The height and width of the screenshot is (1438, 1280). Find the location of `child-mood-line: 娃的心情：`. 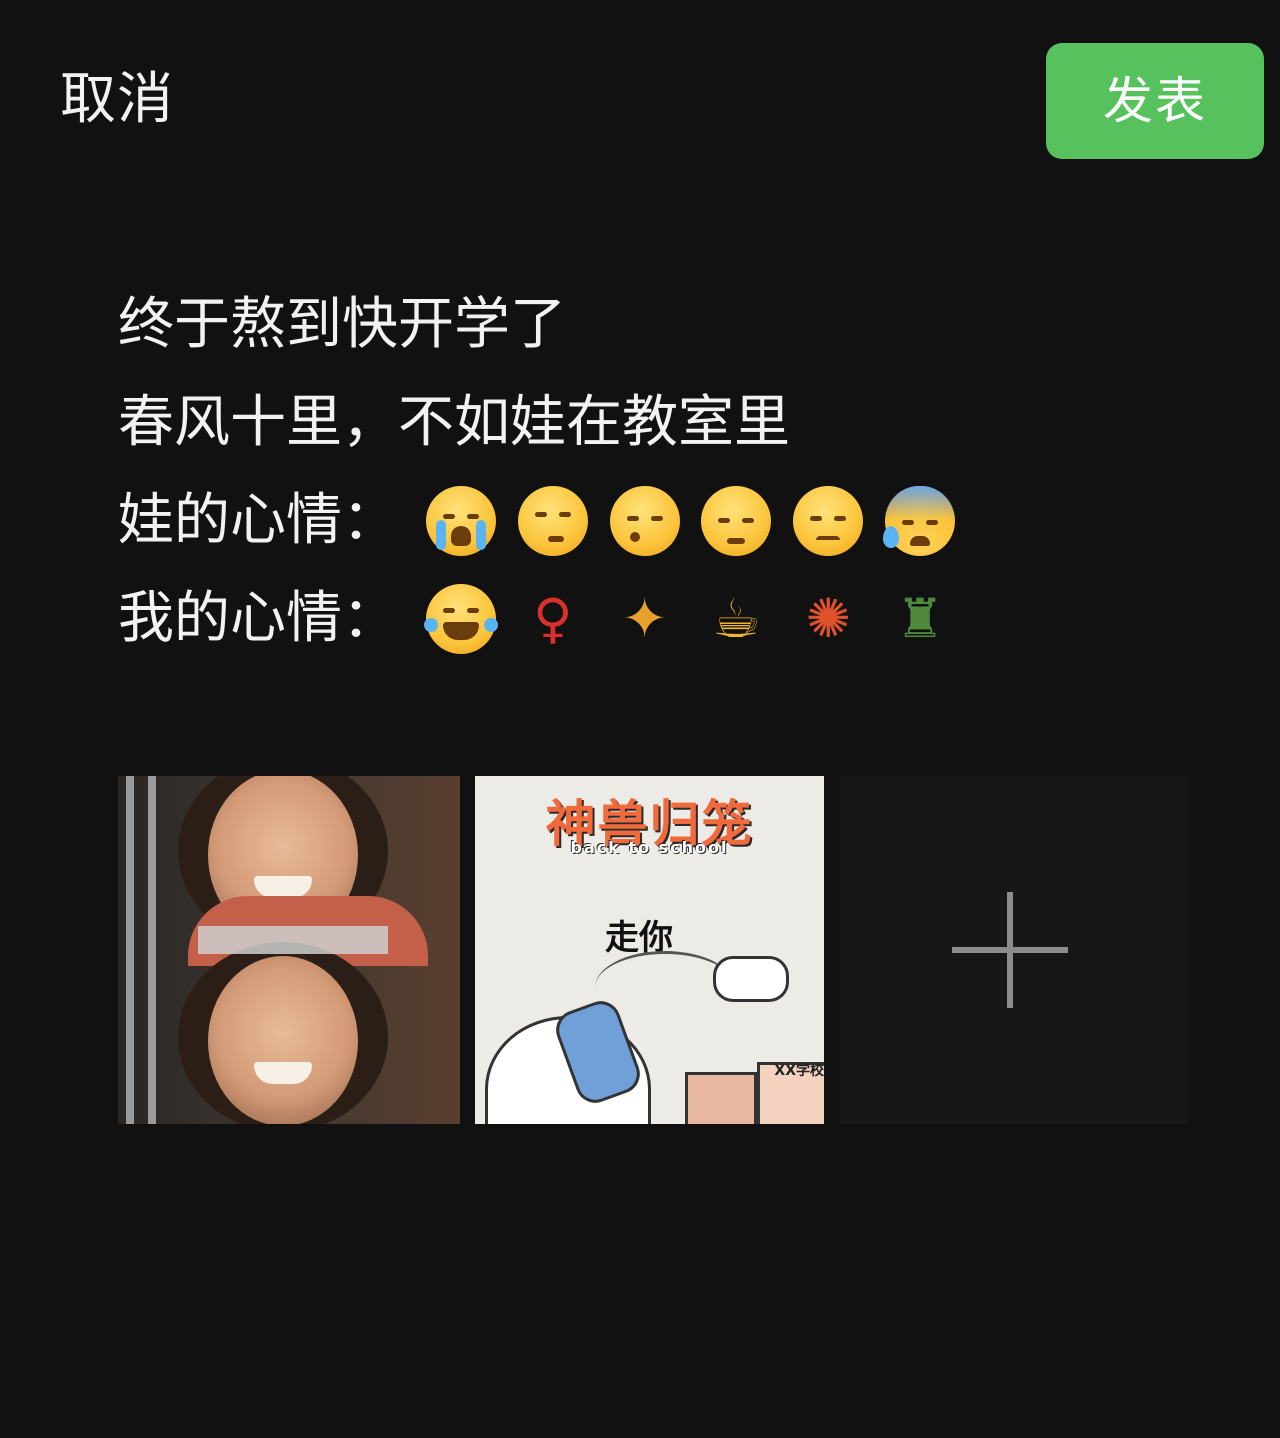

child-mood-line: 娃的心情： is located at coordinates (648, 535).